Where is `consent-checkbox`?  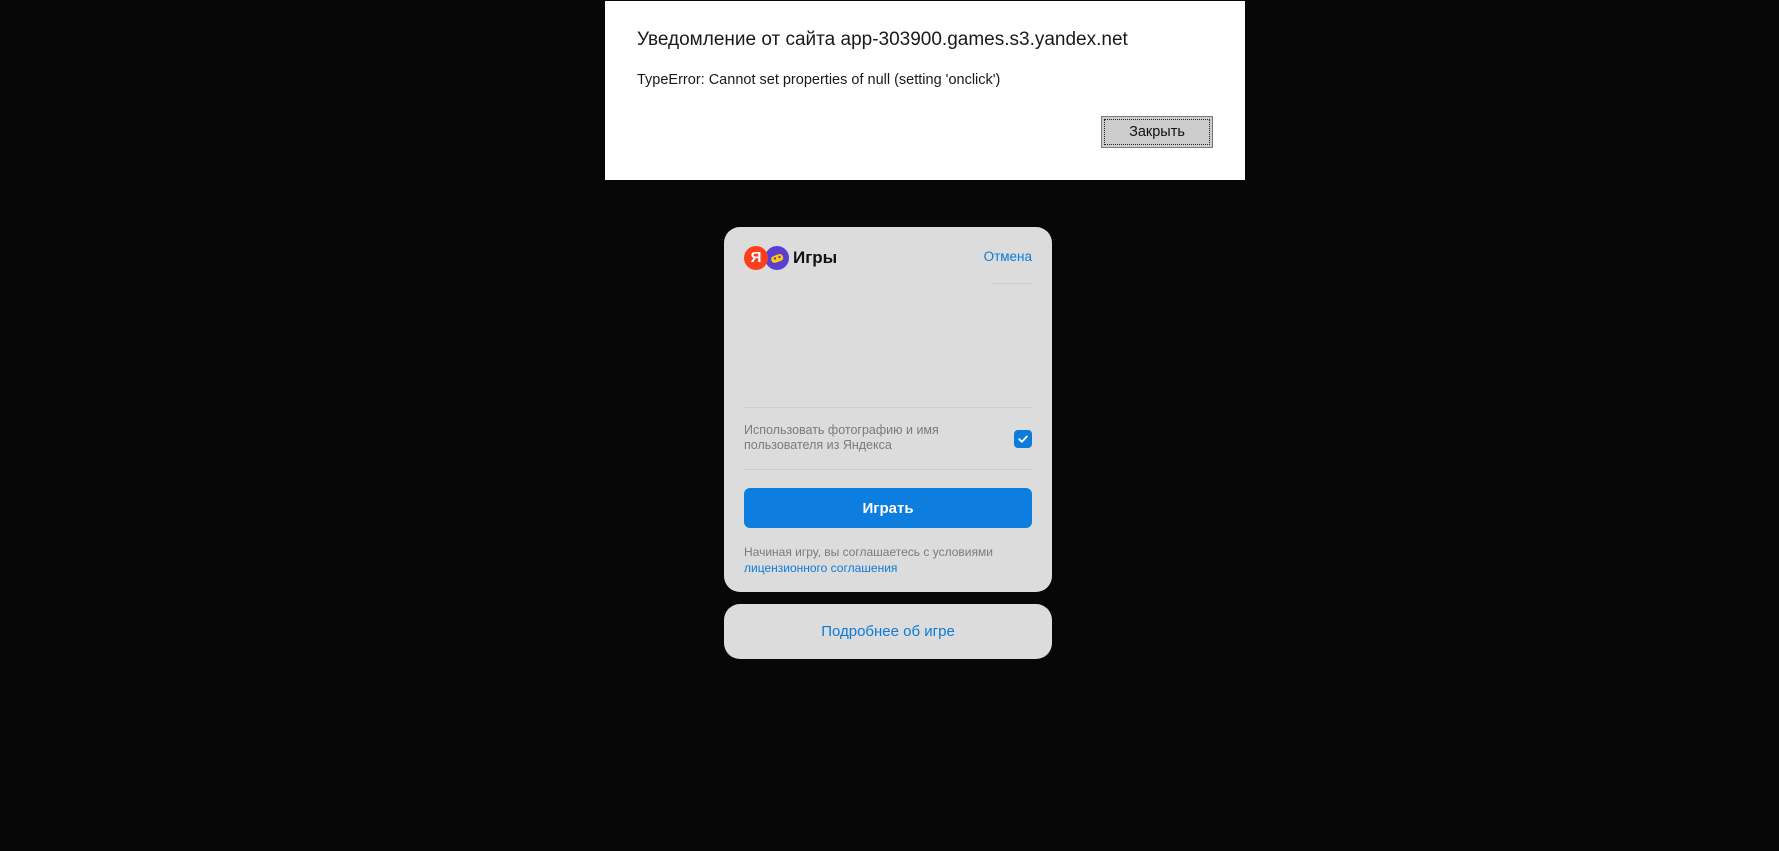
consent-checkbox is located at coordinates (1023, 439).